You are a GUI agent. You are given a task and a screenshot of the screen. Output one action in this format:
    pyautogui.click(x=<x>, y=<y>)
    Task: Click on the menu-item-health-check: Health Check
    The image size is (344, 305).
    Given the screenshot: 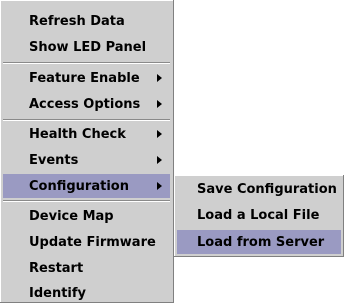 What is the action you would take?
    pyautogui.click(x=86, y=134)
    